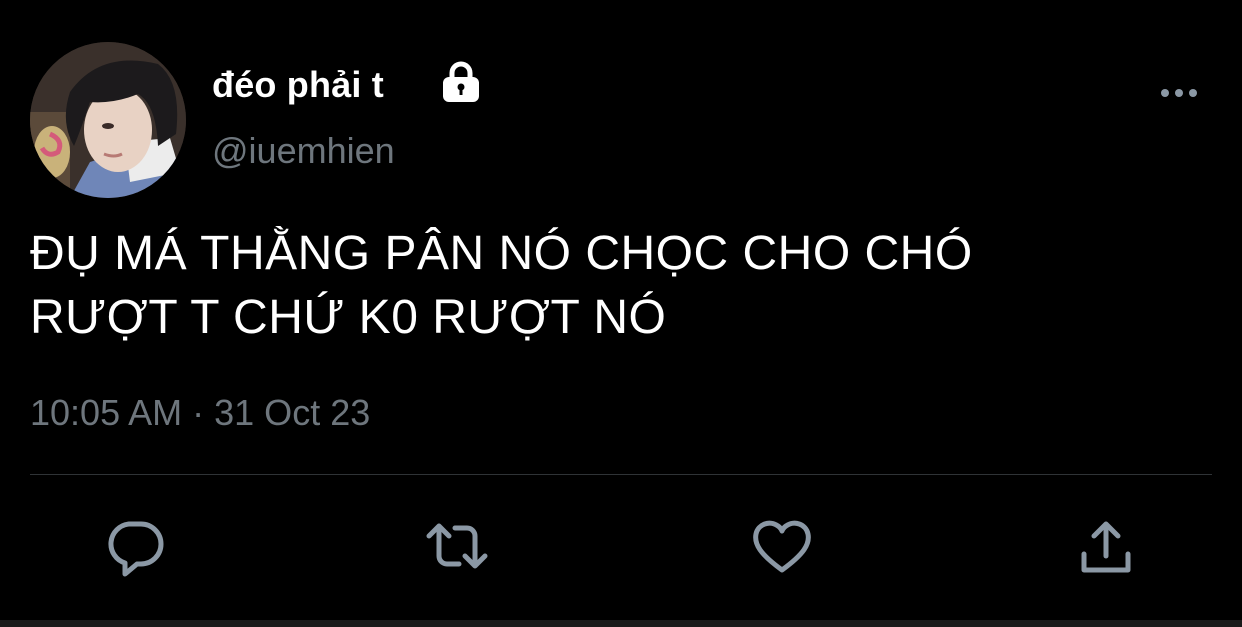 This screenshot has height=627, width=1242. What do you see at coordinates (303, 151) in the screenshot?
I see `user-handle: @iuemhien` at bounding box center [303, 151].